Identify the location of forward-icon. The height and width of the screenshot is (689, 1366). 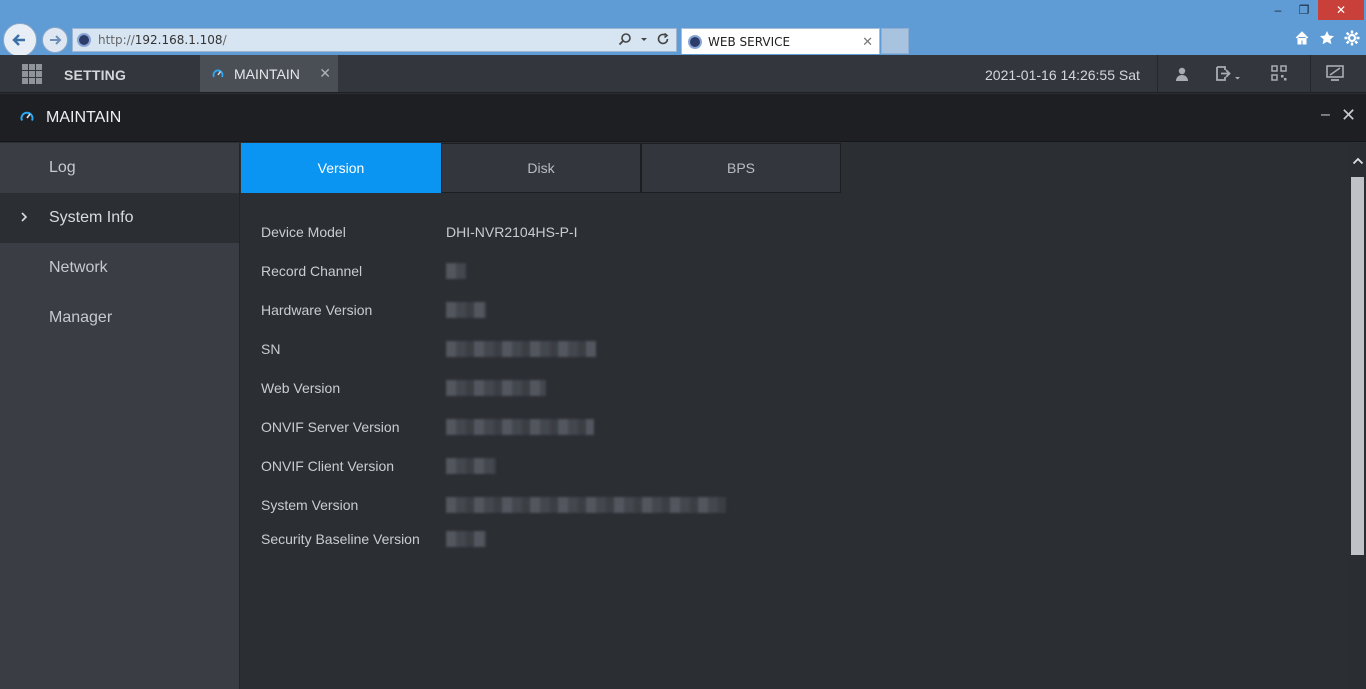
(56, 40).